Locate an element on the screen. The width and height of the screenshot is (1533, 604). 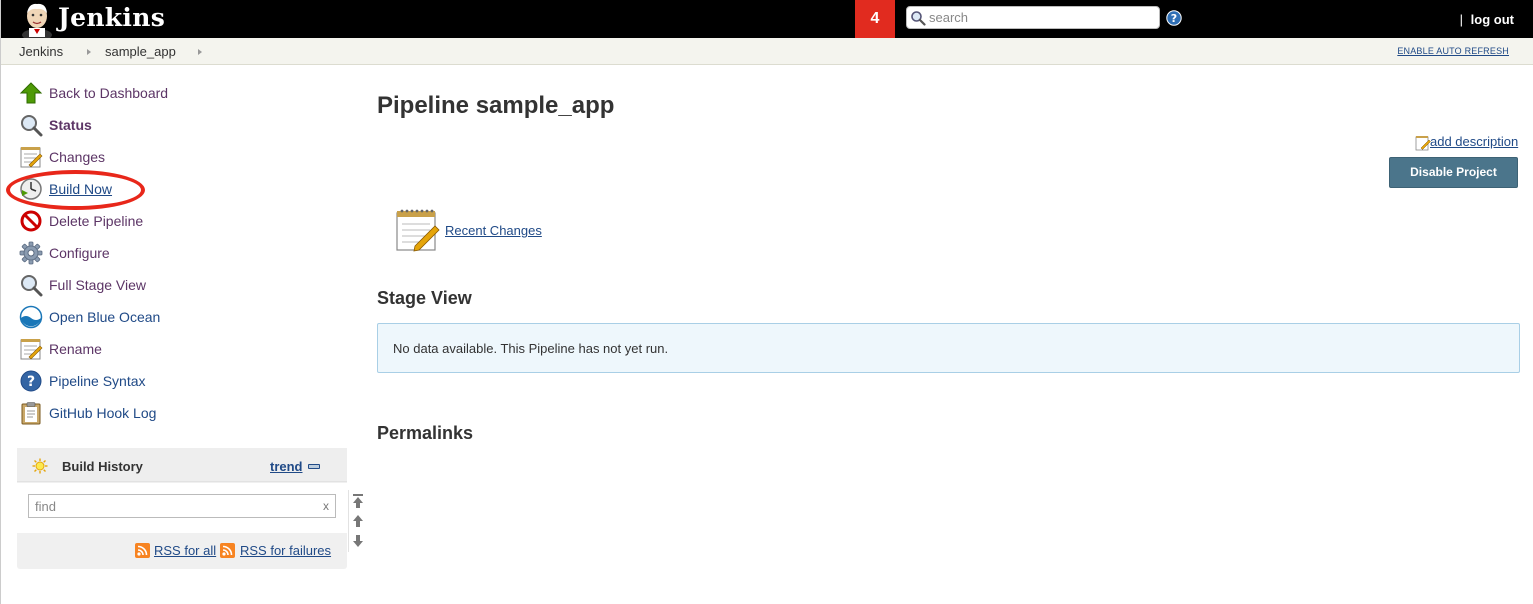
build-history-body: x is located at coordinates (182, 508).